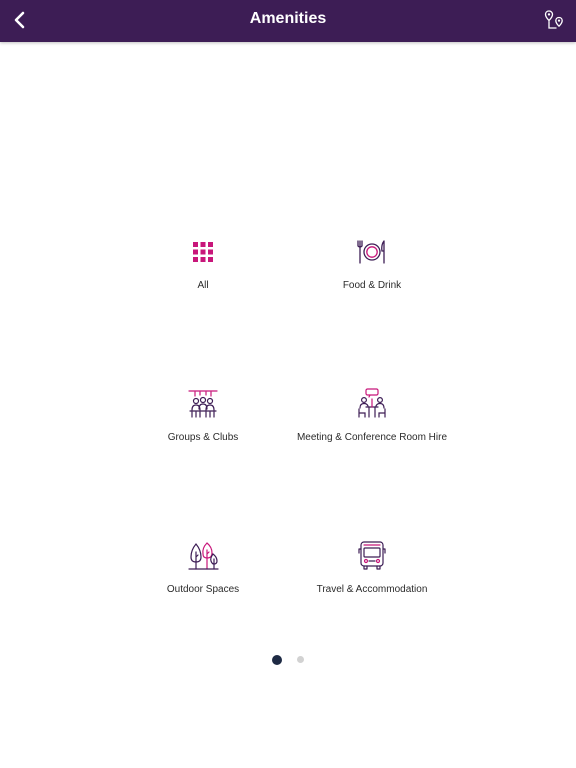 This screenshot has width=576, height=768. What do you see at coordinates (203, 428) in the screenshot?
I see `category-groups-clubs: Groups & Clubs` at bounding box center [203, 428].